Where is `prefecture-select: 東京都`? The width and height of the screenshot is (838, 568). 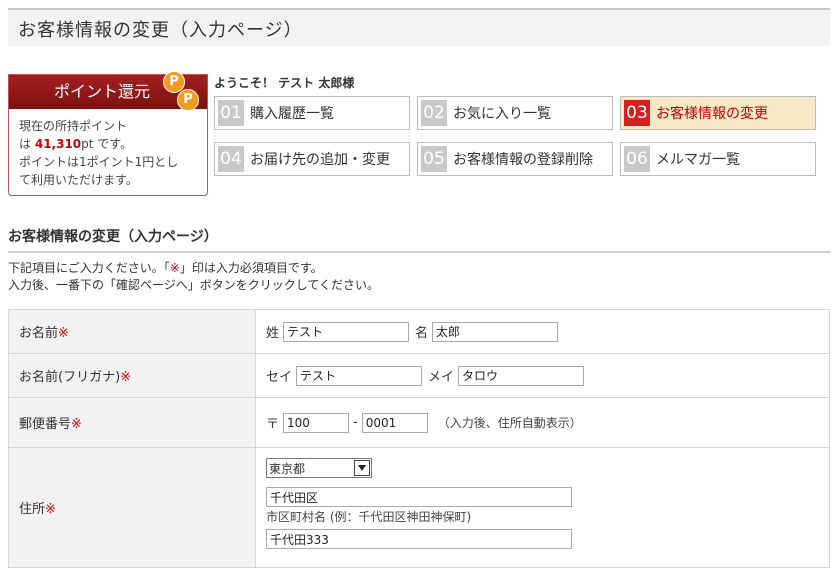 prefecture-select: 東京都 is located at coordinates (319, 468).